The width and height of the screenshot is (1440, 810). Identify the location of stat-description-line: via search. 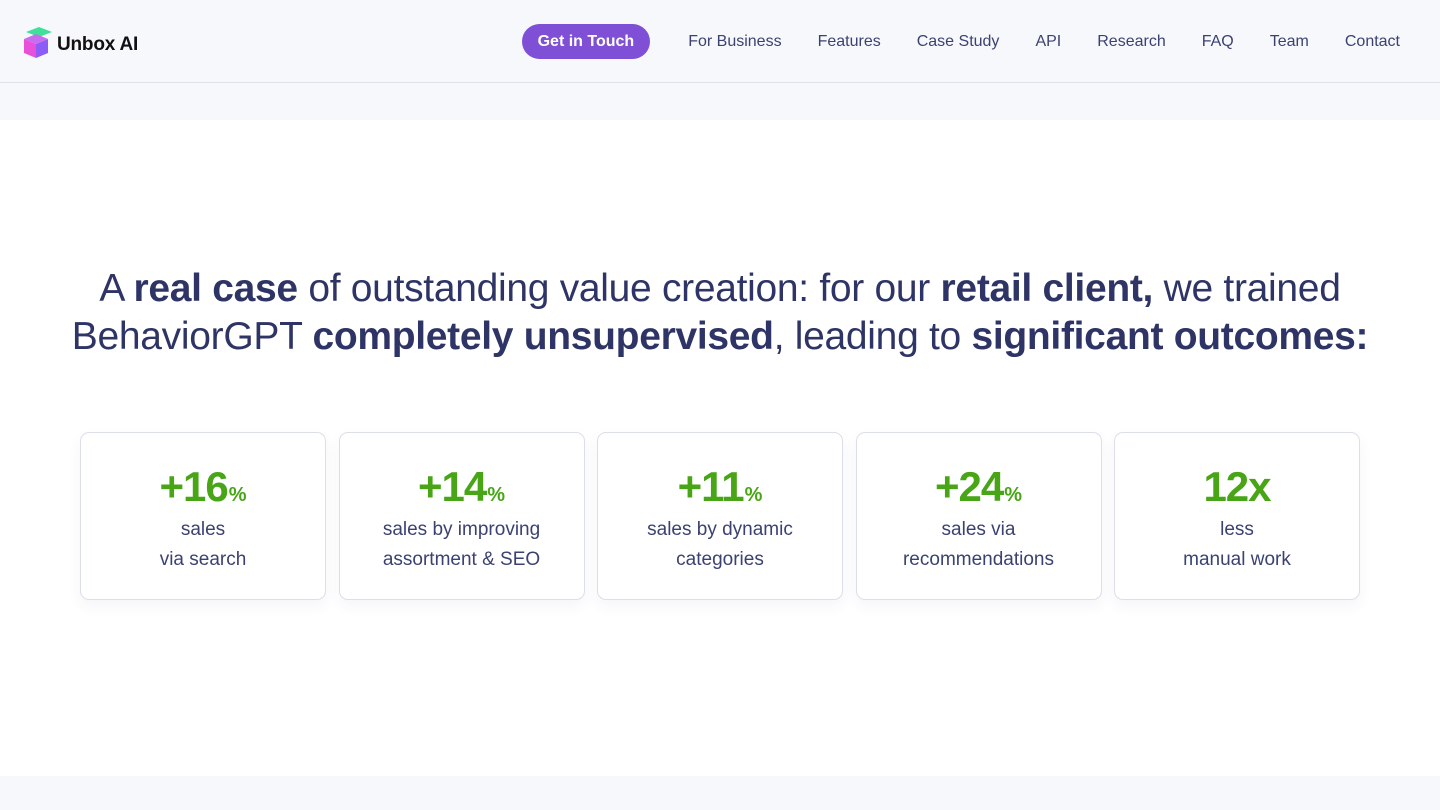
(203, 559).